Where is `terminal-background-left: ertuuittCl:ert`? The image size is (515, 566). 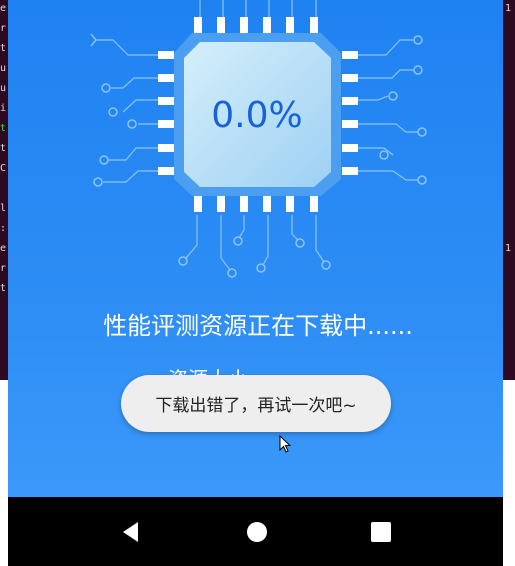 terminal-background-left: ertuuittCl:ert is located at coordinates (4, 190).